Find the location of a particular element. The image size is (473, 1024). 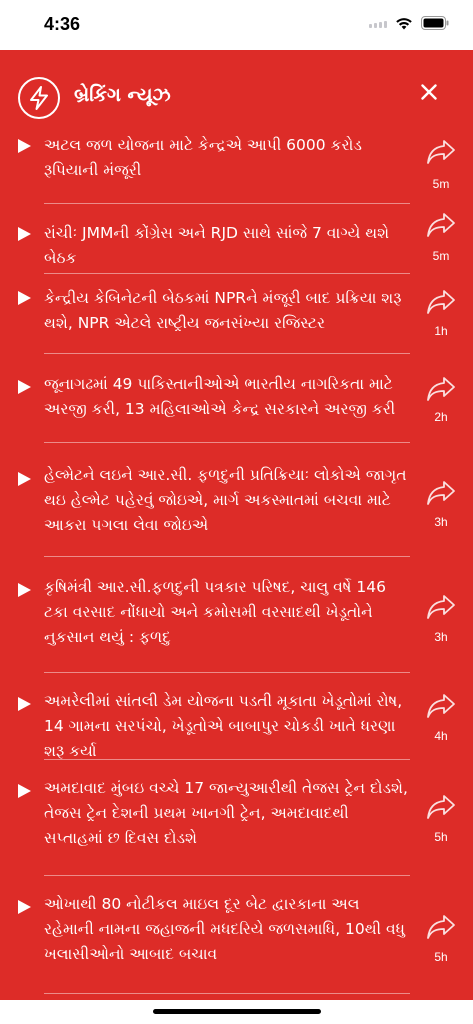

lightning-bolt-icon is located at coordinates (39, 98).